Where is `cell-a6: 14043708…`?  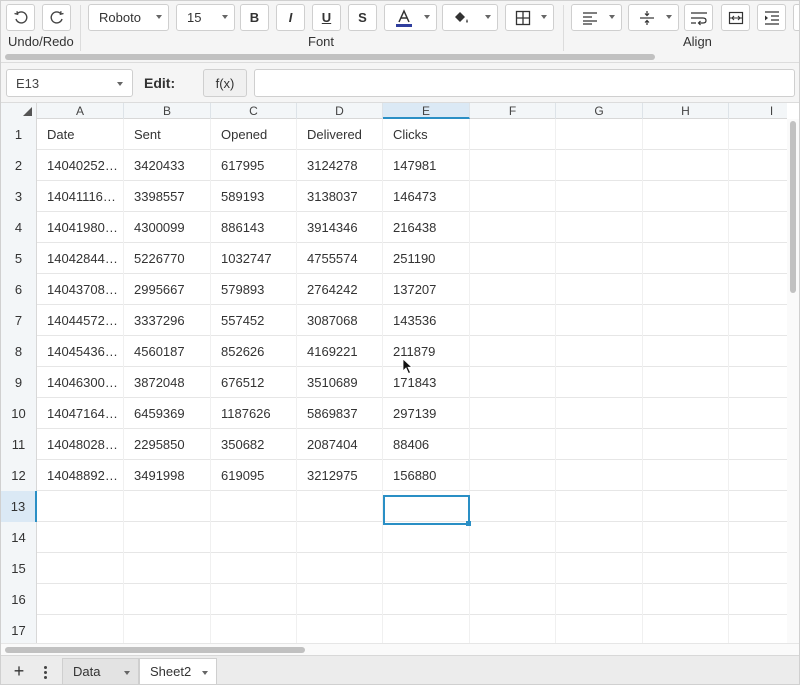 cell-a6: 14043708… is located at coordinates (80, 289).